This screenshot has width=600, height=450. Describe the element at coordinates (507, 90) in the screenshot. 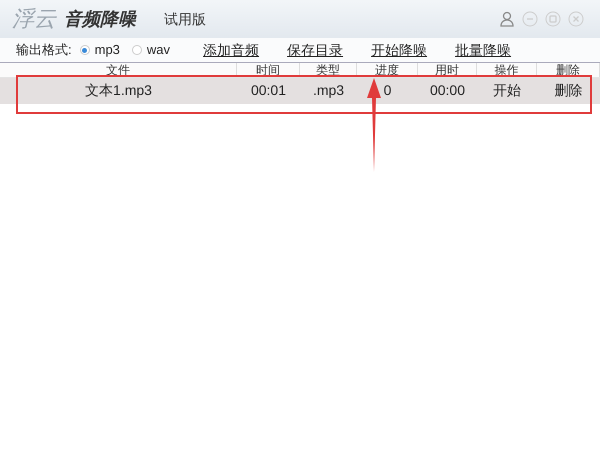

I see `start-link: 开始` at that location.